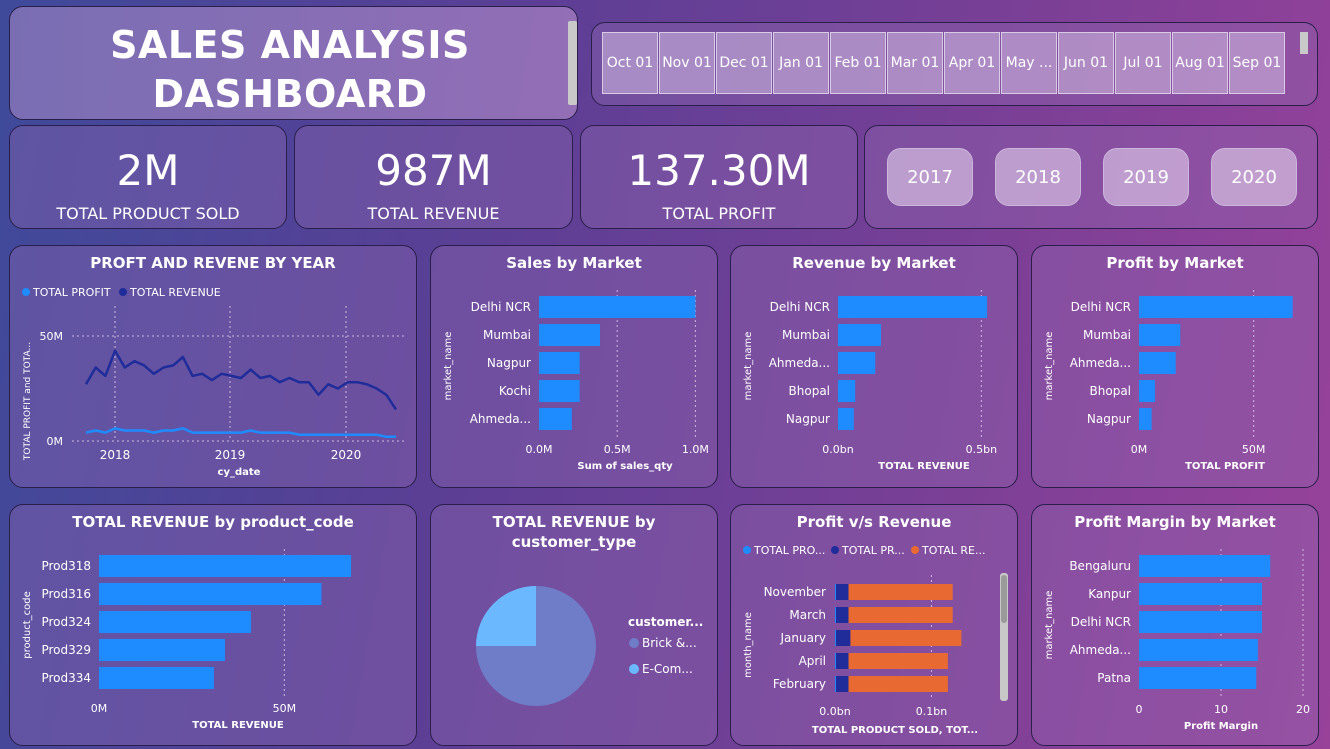  I want to click on month-button: Feb 01, so click(858, 63).